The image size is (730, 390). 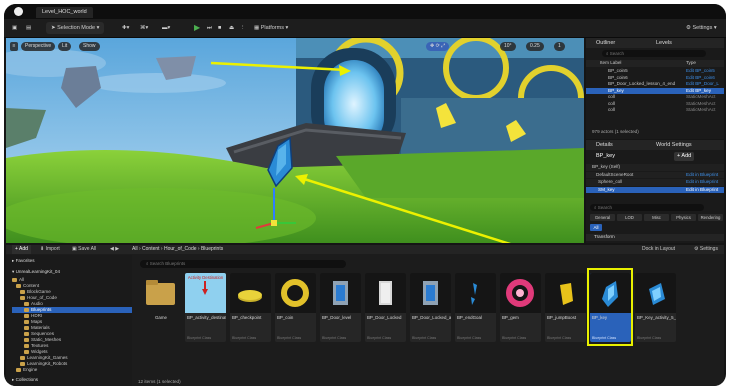 What do you see at coordinates (84, 249) in the screenshot?
I see `save-all-button: ▣ Save All` at bounding box center [84, 249].